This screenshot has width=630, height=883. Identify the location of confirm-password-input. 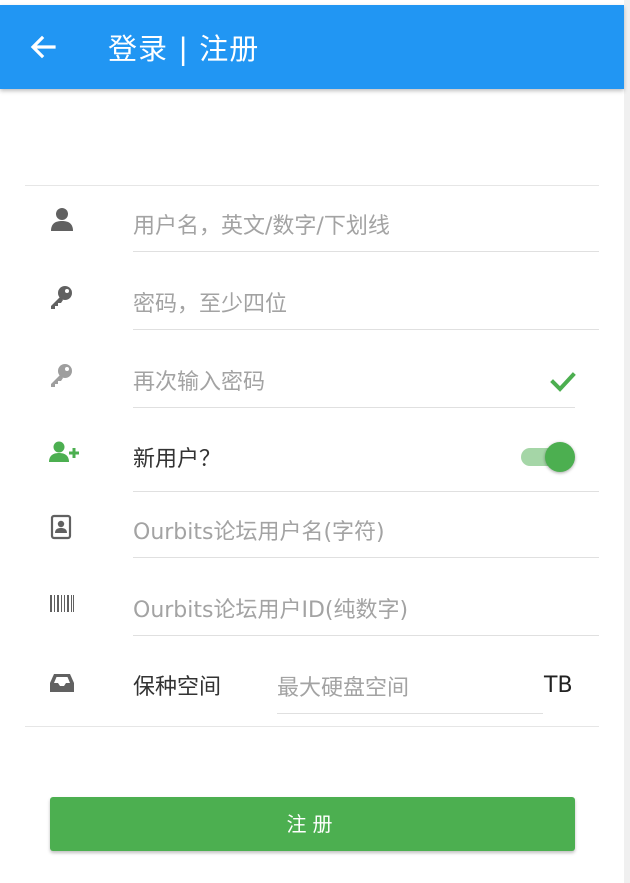
(354, 382).